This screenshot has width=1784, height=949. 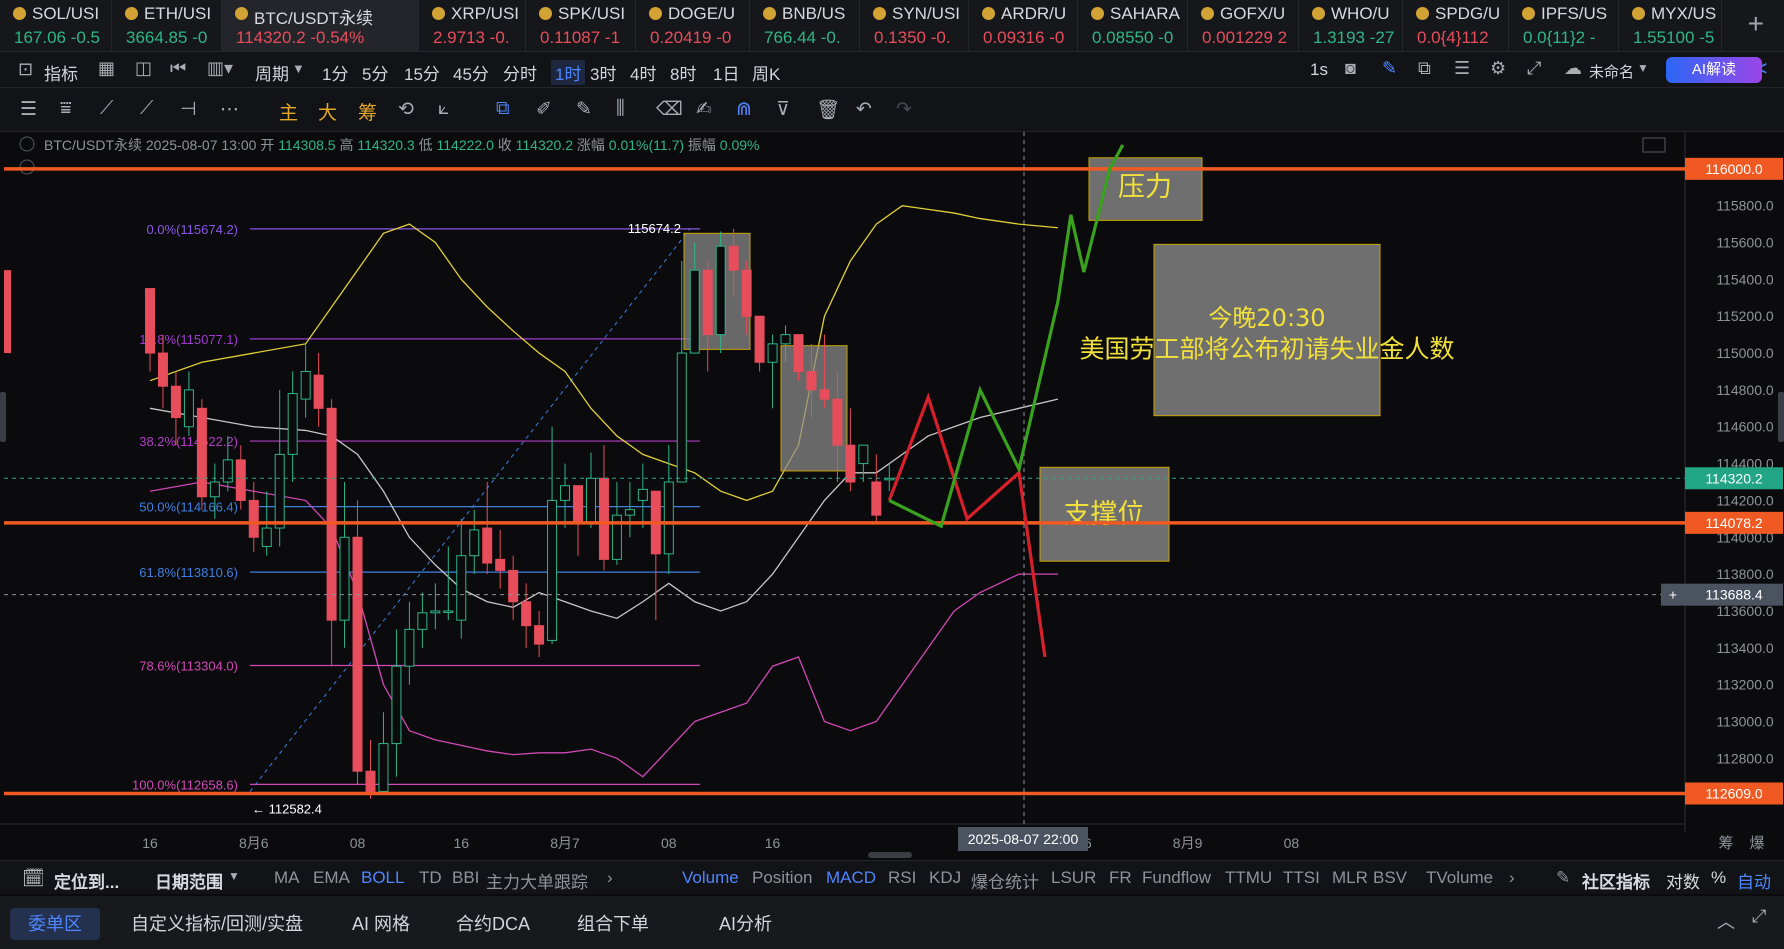 I want to click on undo-icon: ↶, so click(x=864, y=109).